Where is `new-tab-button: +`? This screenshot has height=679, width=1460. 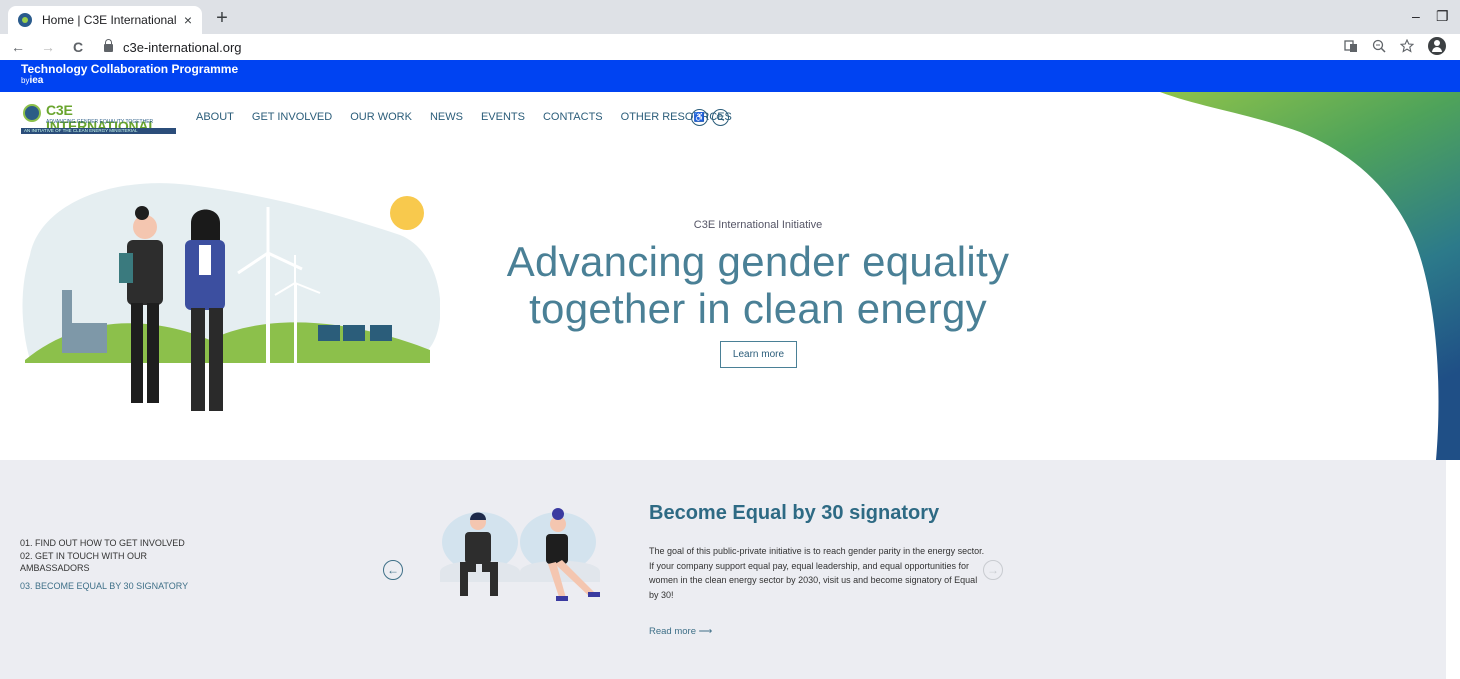 new-tab-button: + is located at coordinates (222, 19).